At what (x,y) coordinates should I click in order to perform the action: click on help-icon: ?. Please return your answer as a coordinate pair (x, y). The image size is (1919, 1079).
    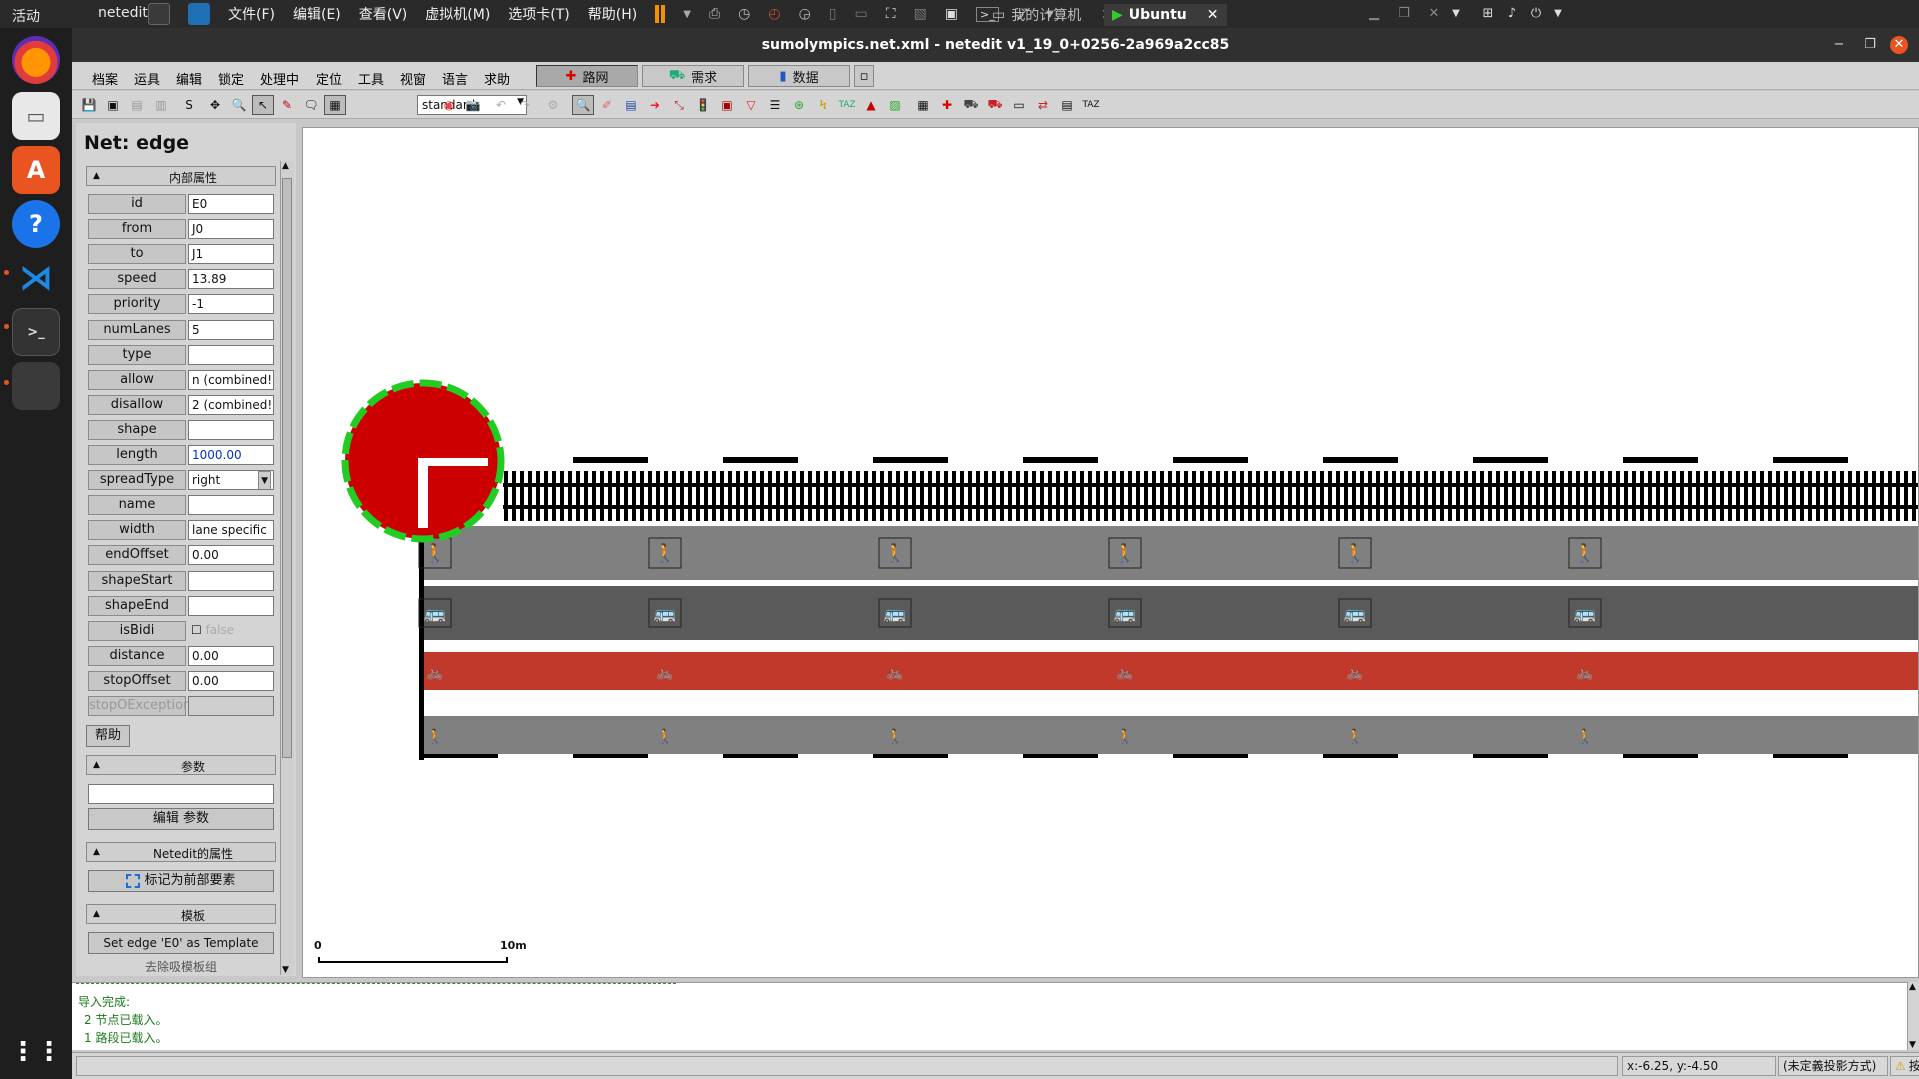
    Looking at the image, I should click on (36, 224).